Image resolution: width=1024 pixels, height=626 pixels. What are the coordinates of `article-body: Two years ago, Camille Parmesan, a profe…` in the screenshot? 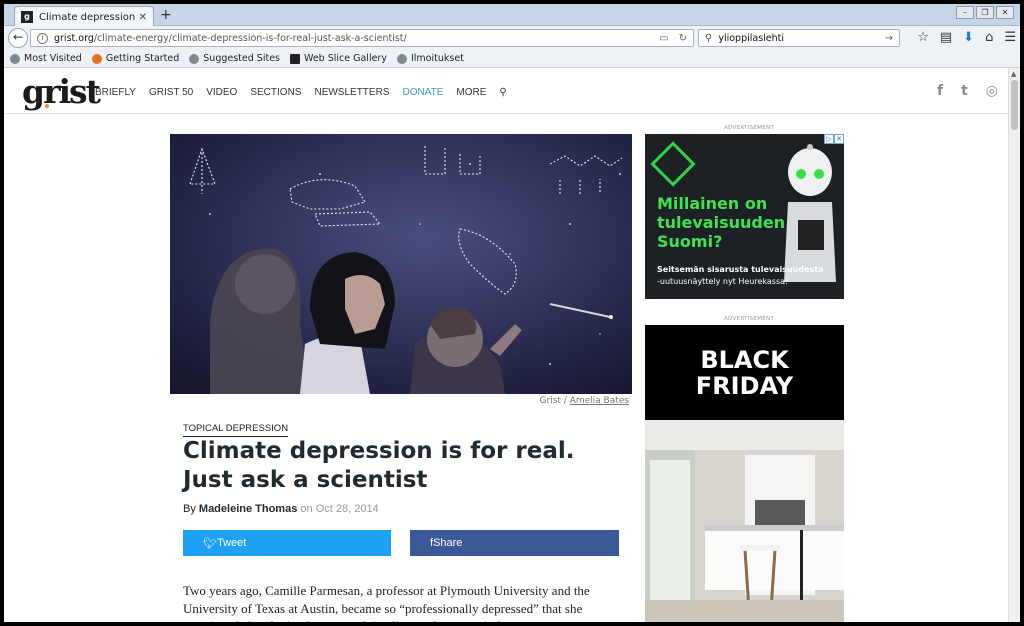 It's located at (386, 602).